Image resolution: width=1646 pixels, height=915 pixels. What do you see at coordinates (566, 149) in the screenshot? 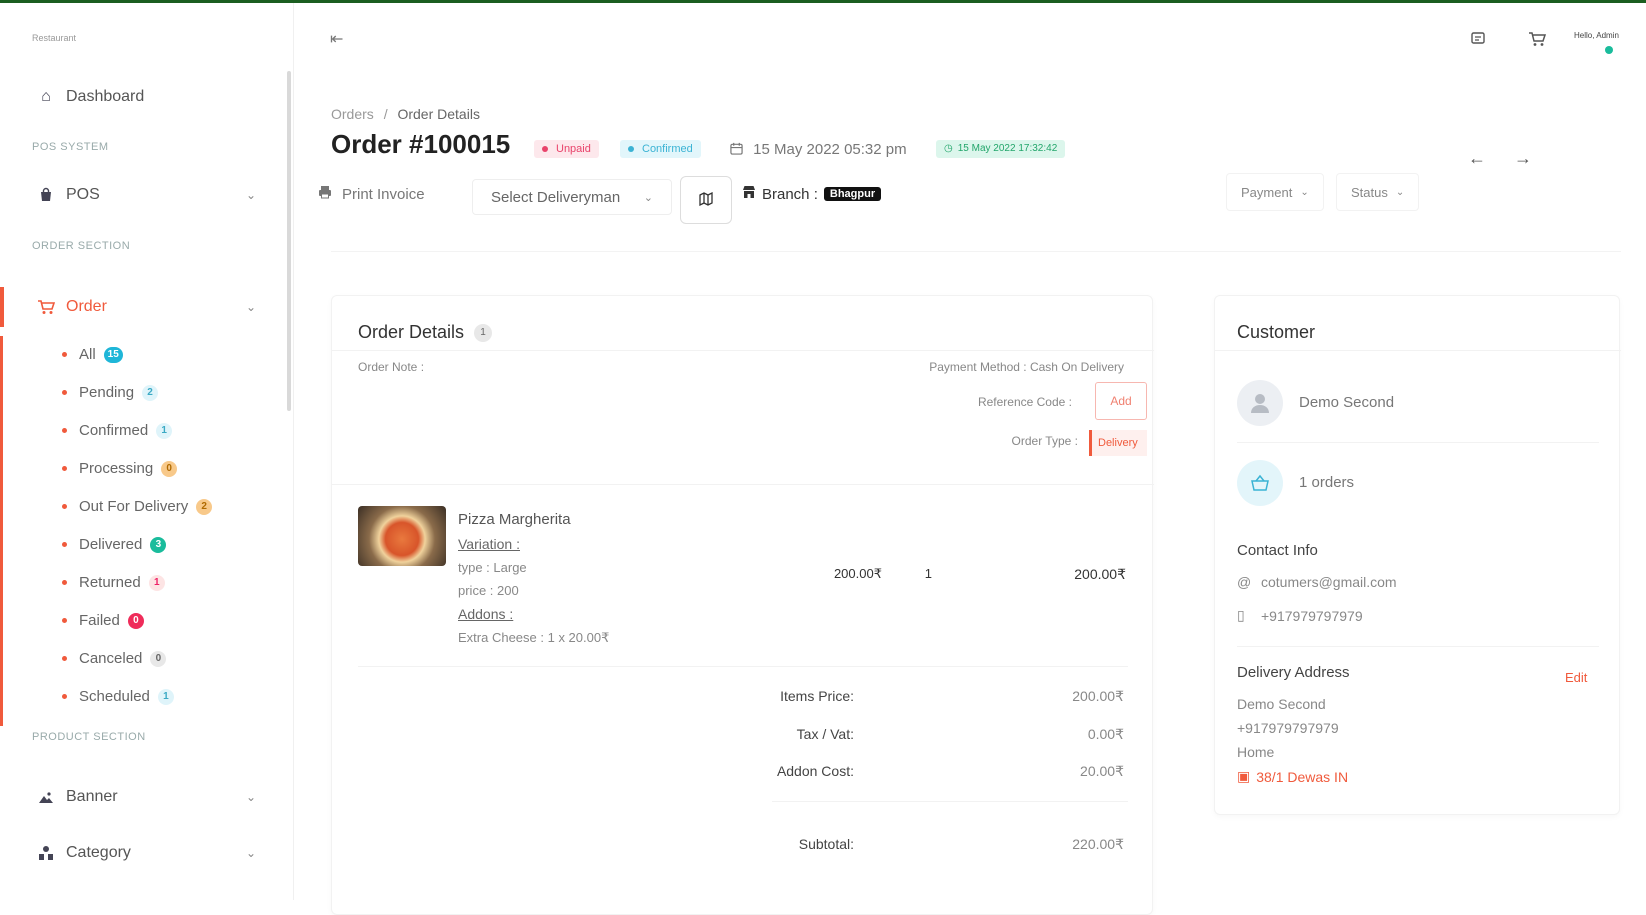
I see `payment-status-badge: Unpaid` at bounding box center [566, 149].